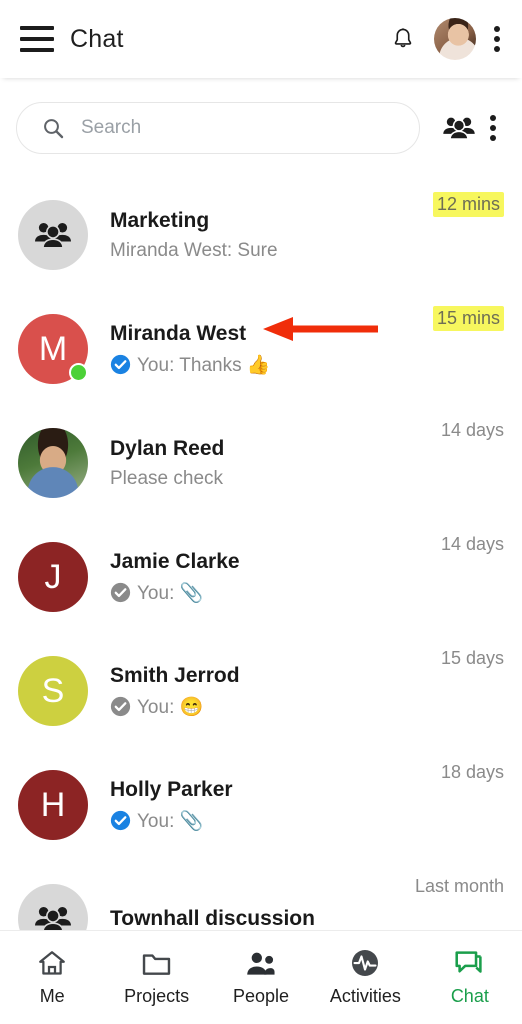  What do you see at coordinates (97, 38) in the screenshot?
I see `page-title: Chat` at bounding box center [97, 38].